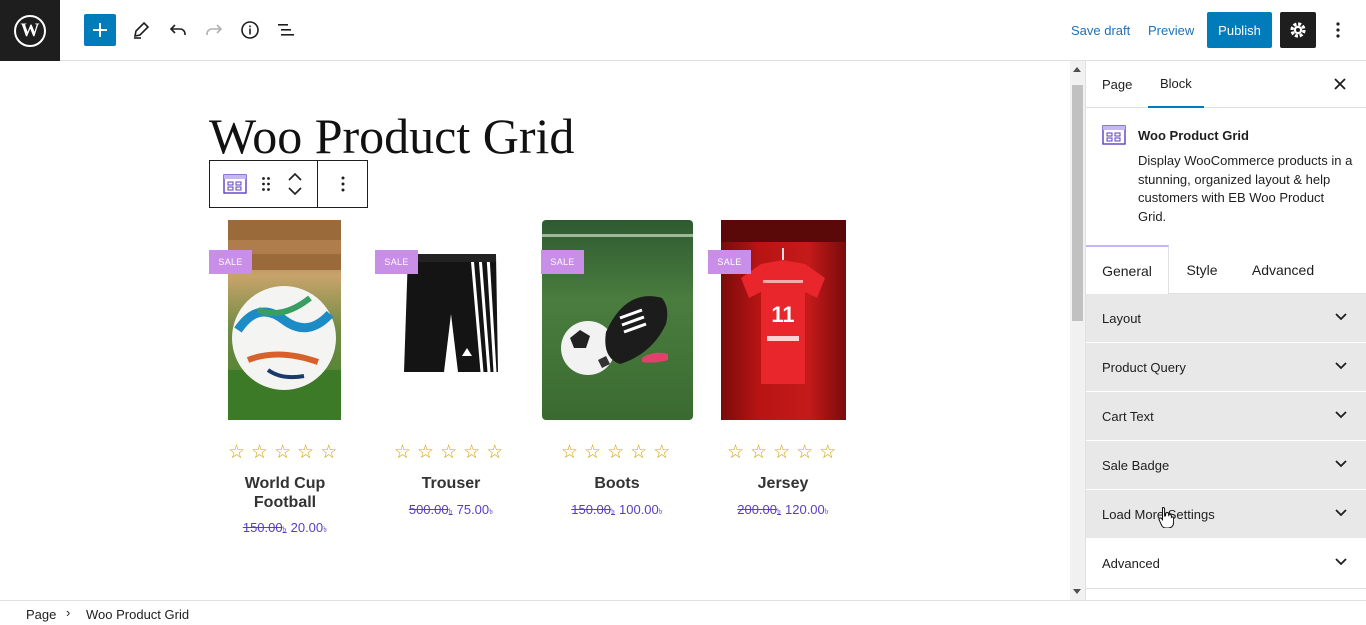 The image size is (1366, 625). Describe the element at coordinates (473, 509) in the screenshot. I see `sale-price-value: 75.00` at that location.